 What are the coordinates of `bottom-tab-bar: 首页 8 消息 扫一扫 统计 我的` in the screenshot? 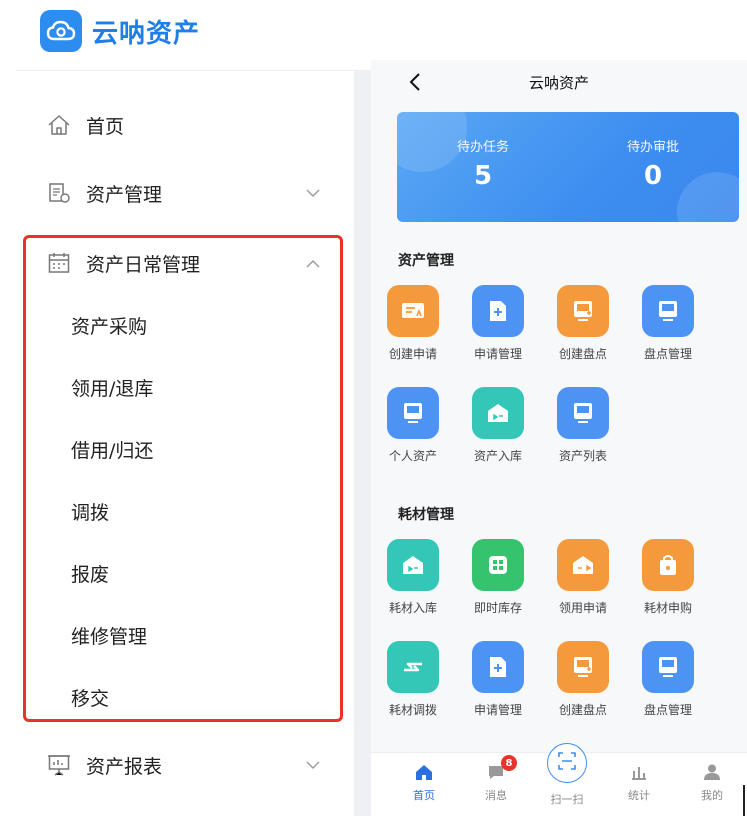 It's located at (559, 779).